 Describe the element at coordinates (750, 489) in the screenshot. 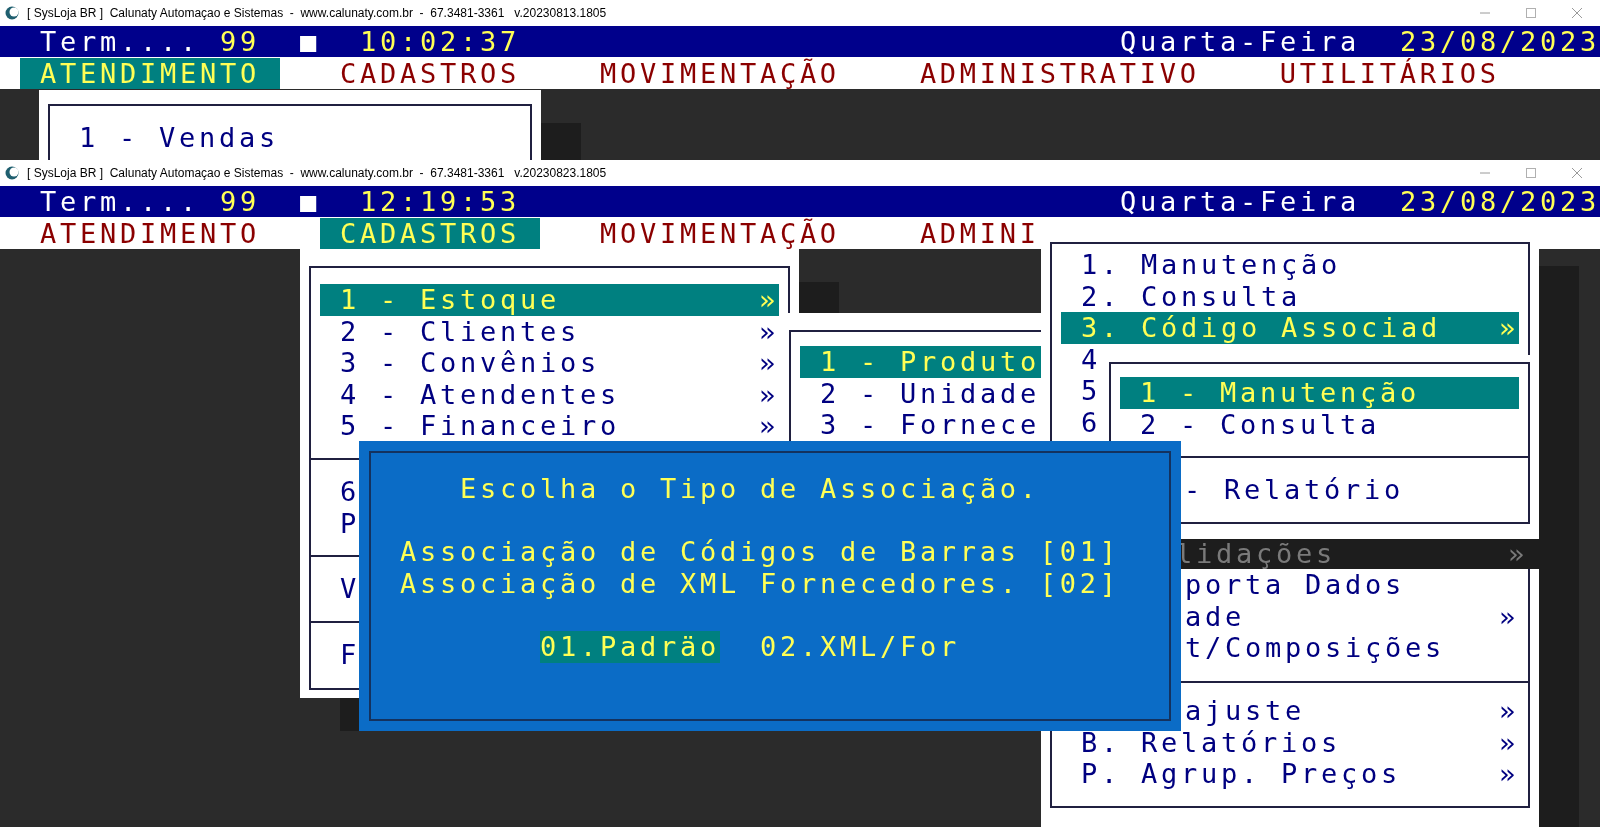

I see `dialog-title: Escolha o Tipo de Associação.` at that location.